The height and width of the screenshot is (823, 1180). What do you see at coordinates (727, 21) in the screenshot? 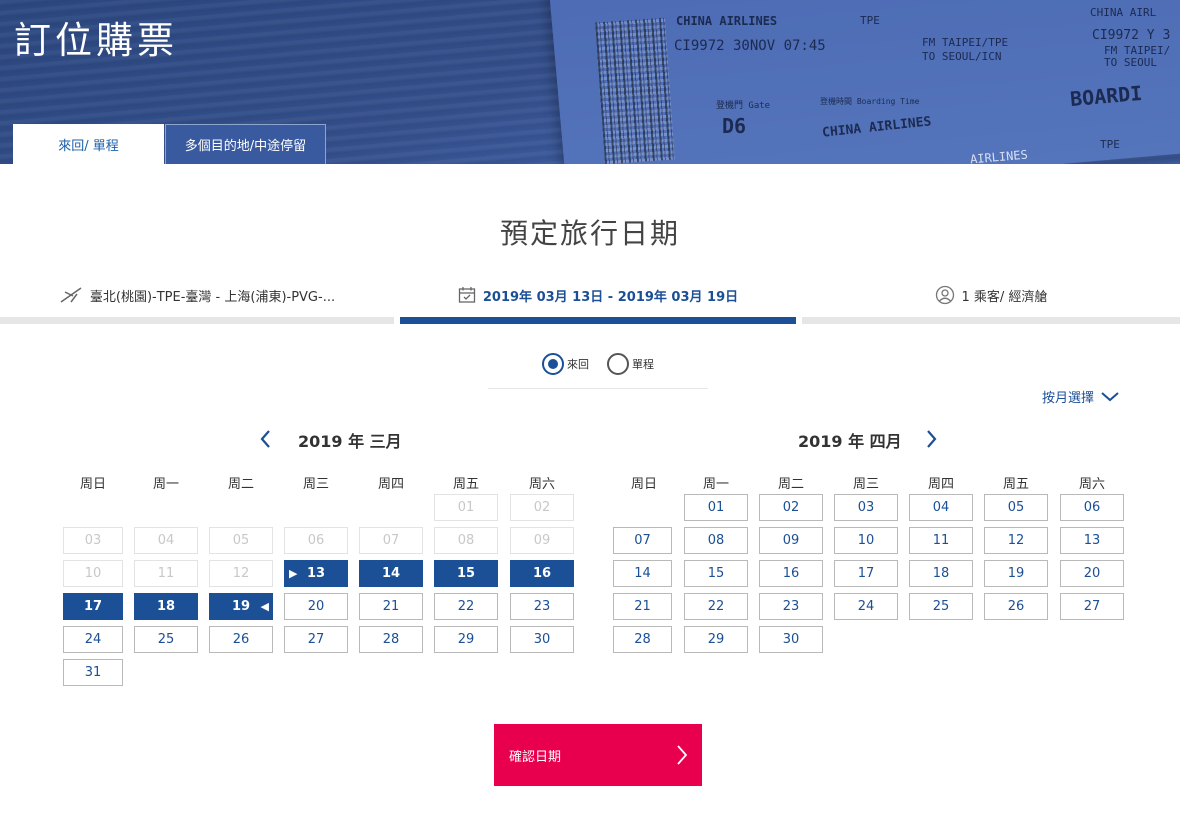
I see `ticket-airline: CHINA AIRLINES` at bounding box center [727, 21].